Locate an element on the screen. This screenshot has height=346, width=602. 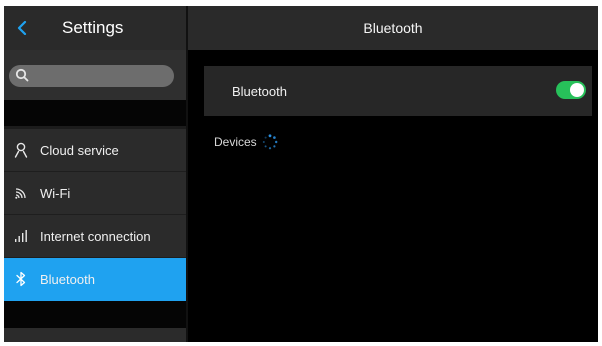
bluetooth-toggle is located at coordinates (571, 90).